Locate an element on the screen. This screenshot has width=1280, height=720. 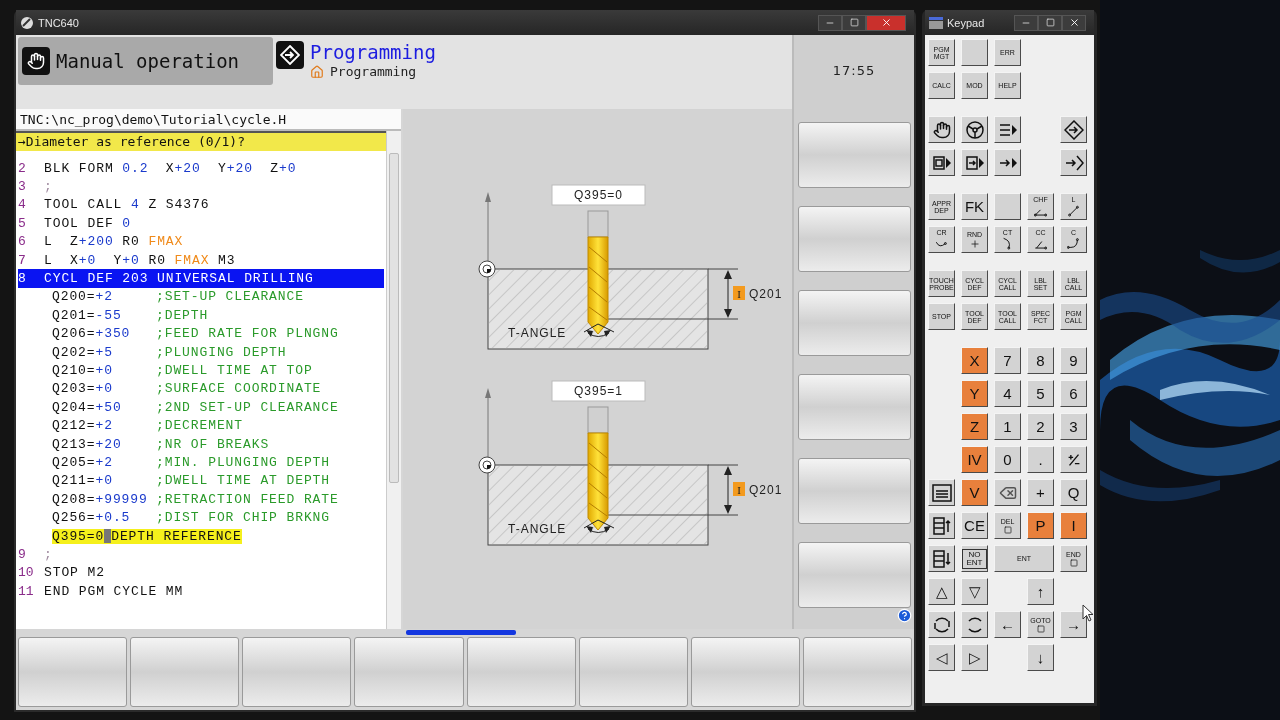
keypad-key: I is located at coordinates (1073, 525).